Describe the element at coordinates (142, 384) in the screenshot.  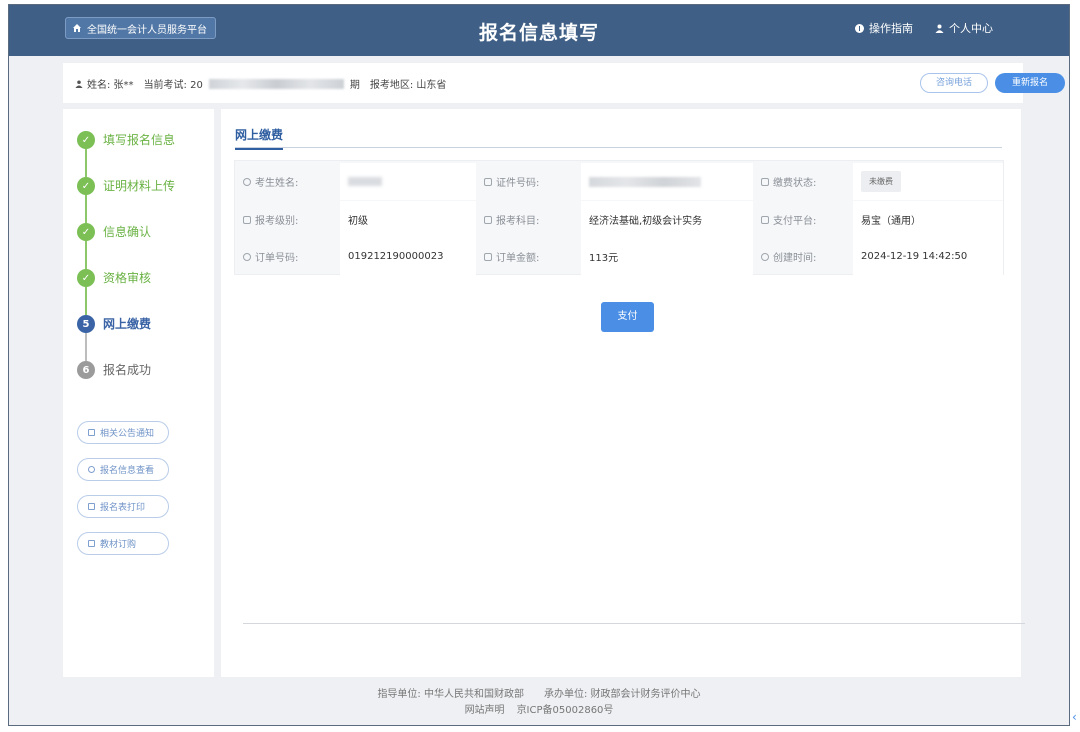
I see `step-registration-success: 6 报名成功` at that location.